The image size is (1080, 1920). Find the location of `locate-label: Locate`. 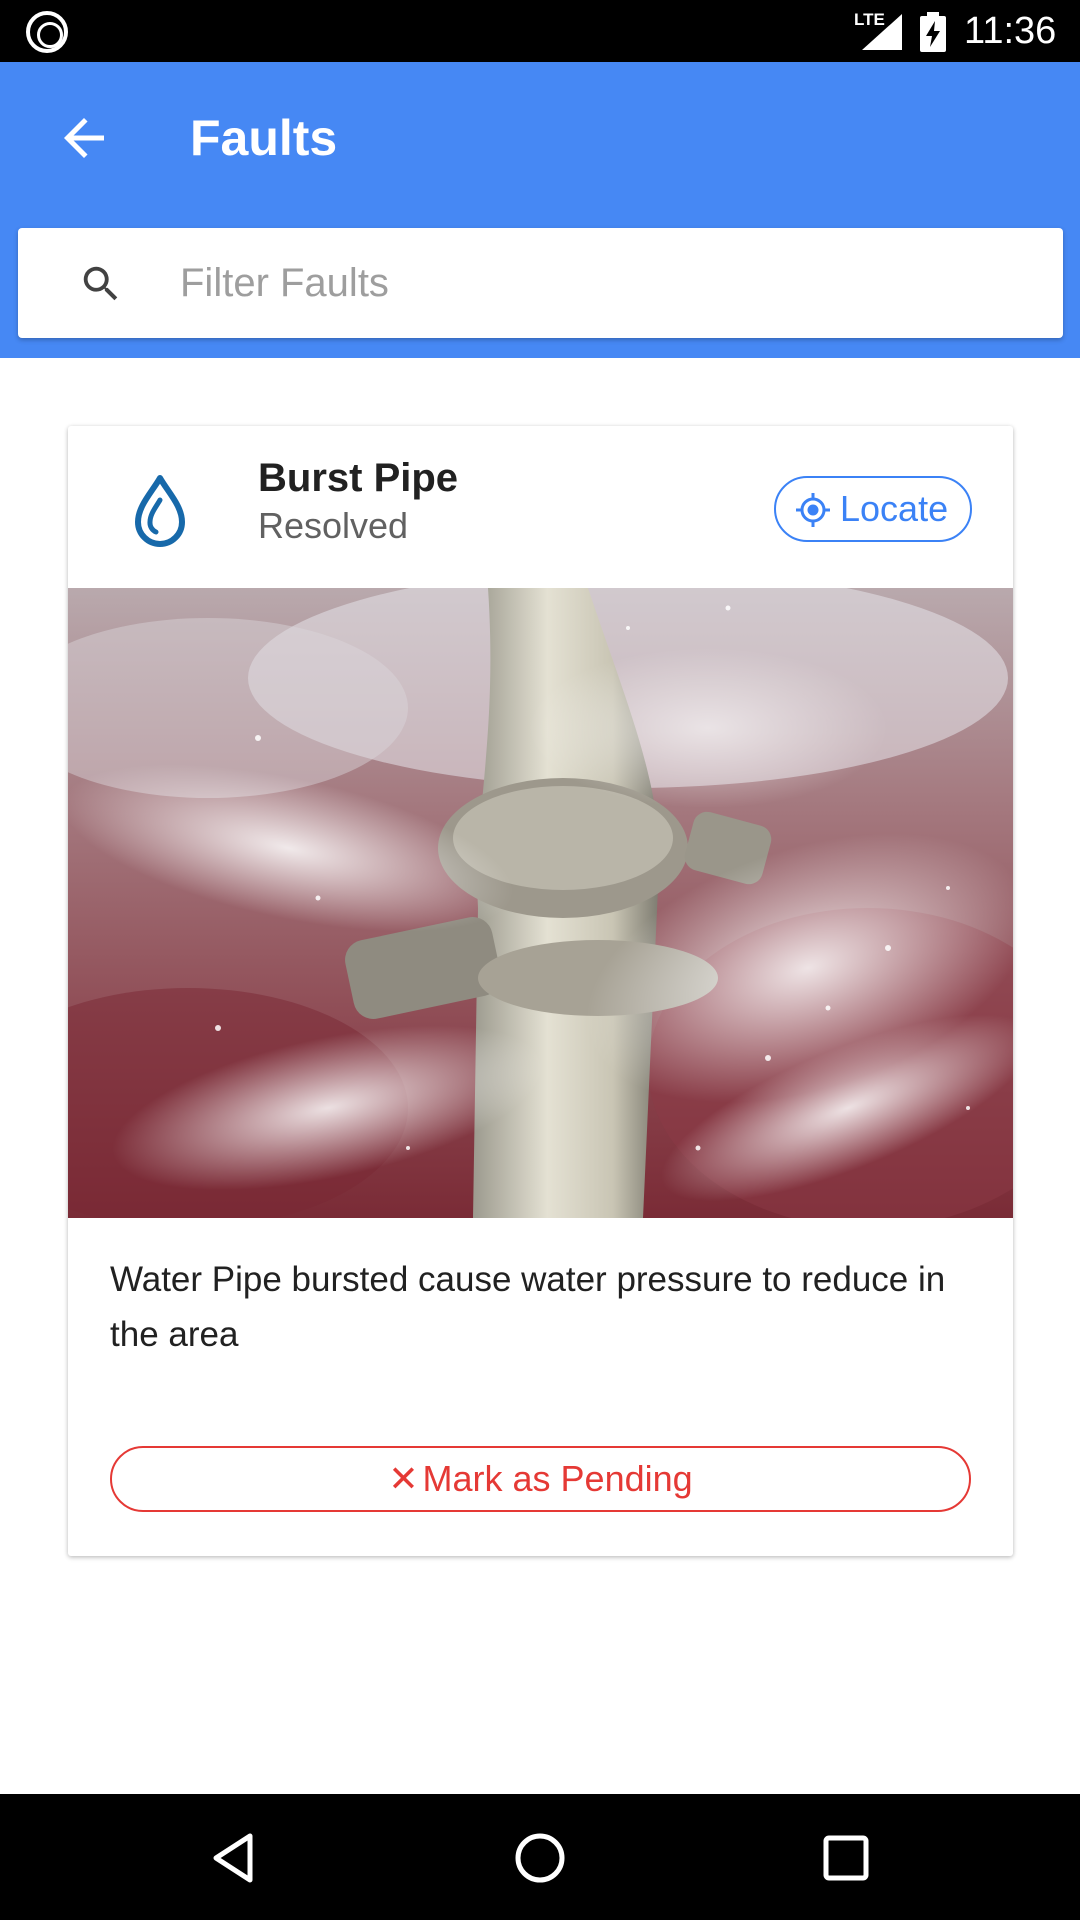

locate-label: Locate is located at coordinates (894, 508).